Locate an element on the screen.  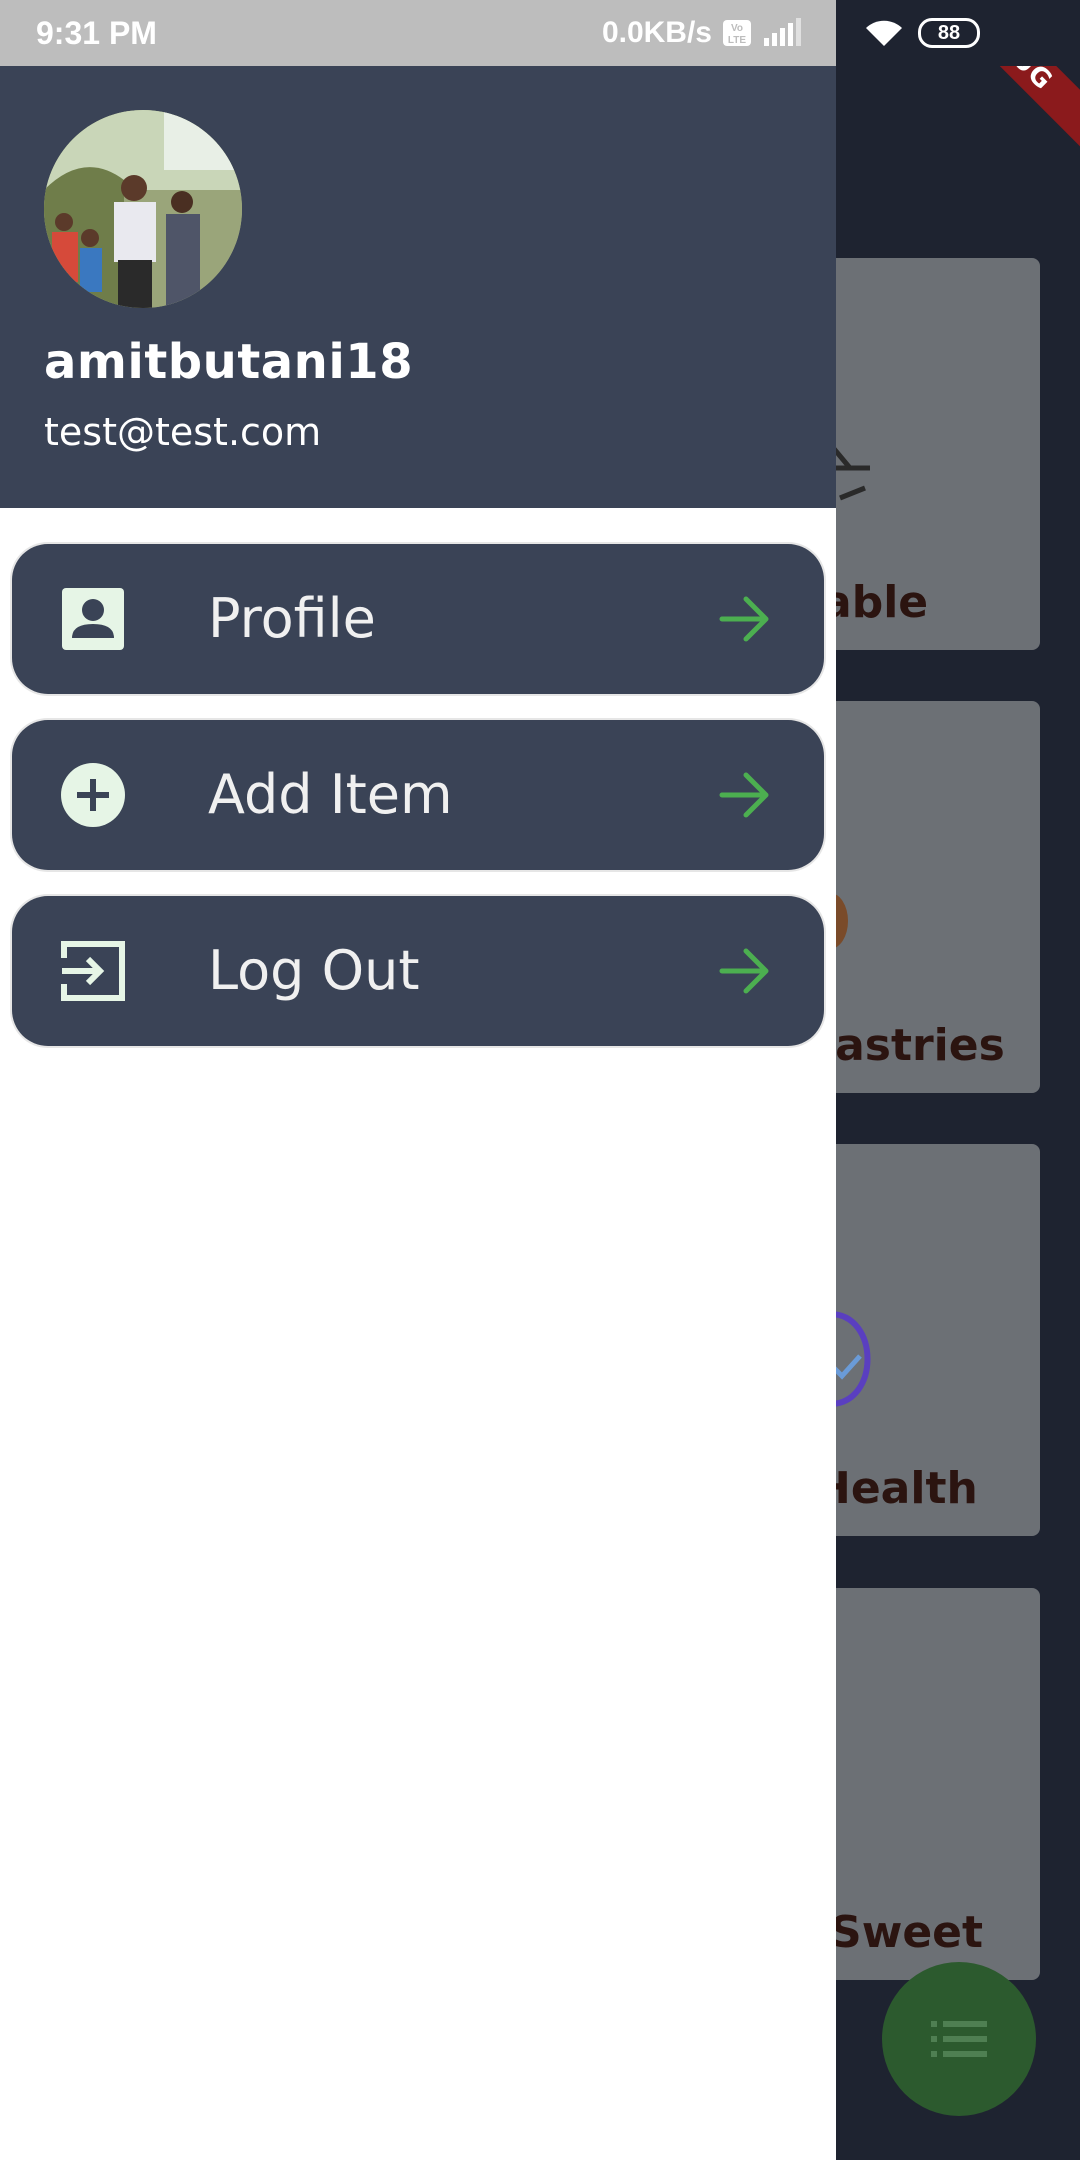
list-fab-button is located at coordinates (959, 2039).